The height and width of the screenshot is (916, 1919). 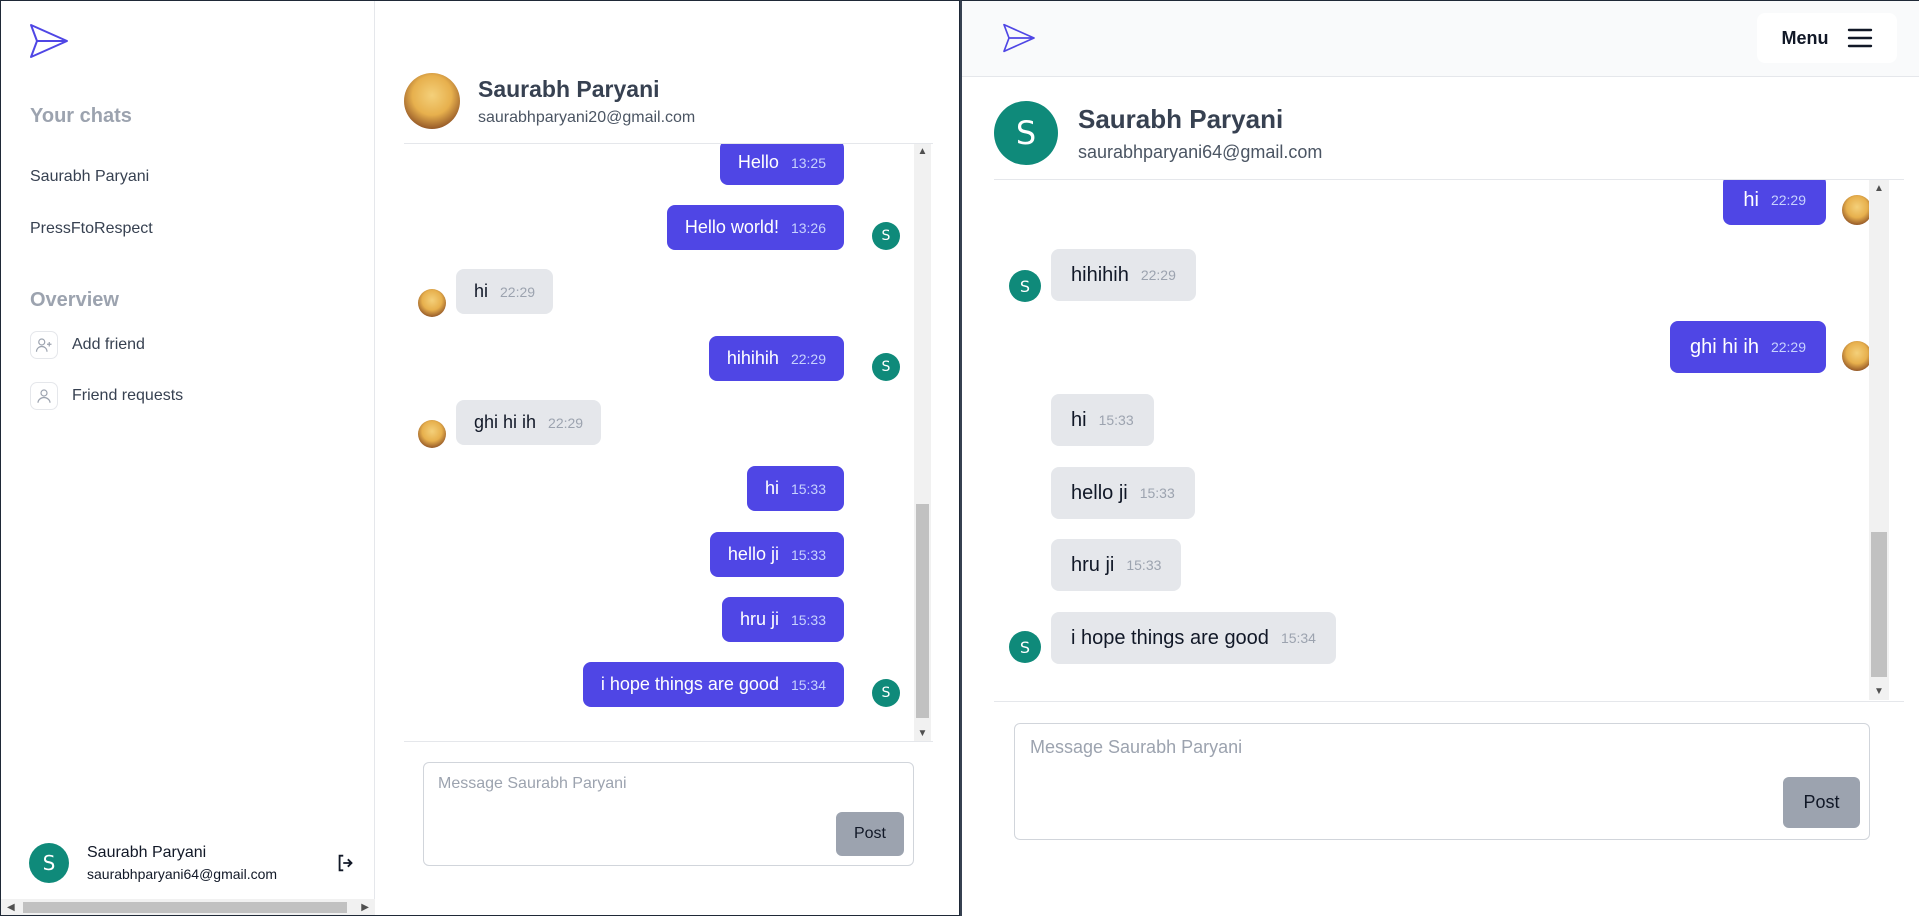 I want to click on your-chats-title: Your chats, so click(x=81, y=116).